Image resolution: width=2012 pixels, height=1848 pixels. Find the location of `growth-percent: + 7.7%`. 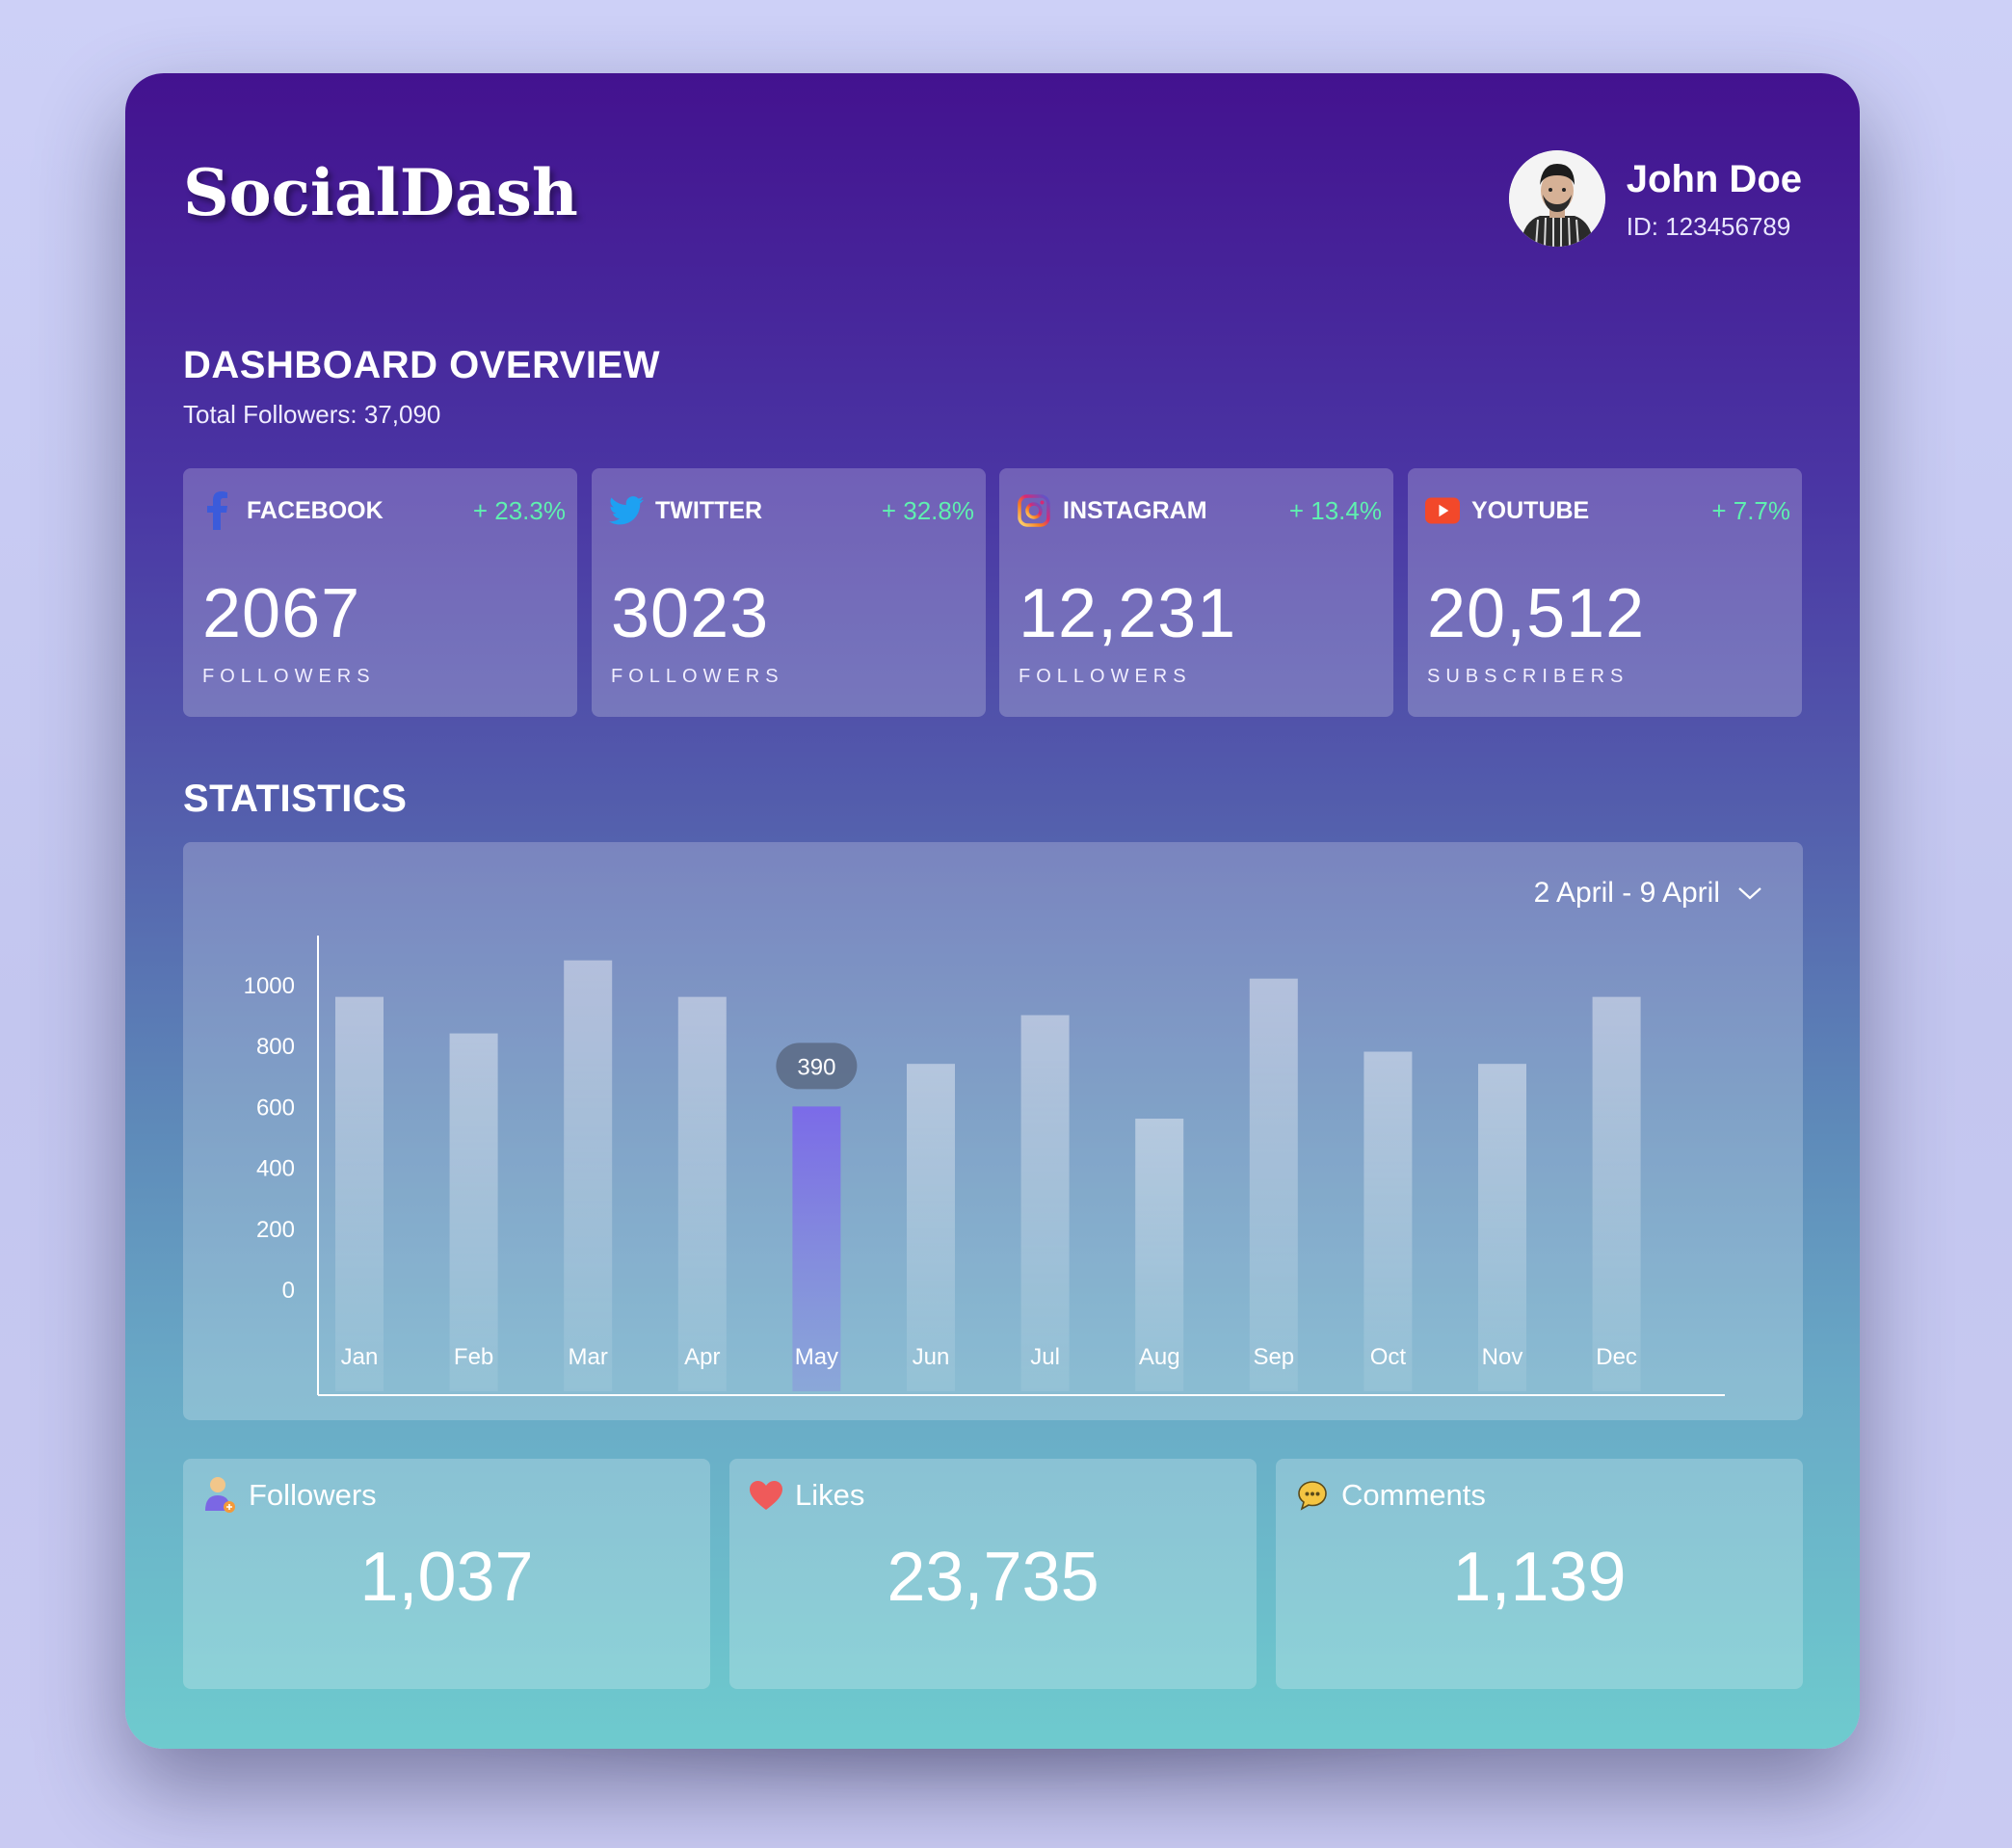

growth-percent: + 7.7% is located at coordinates (1750, 510).